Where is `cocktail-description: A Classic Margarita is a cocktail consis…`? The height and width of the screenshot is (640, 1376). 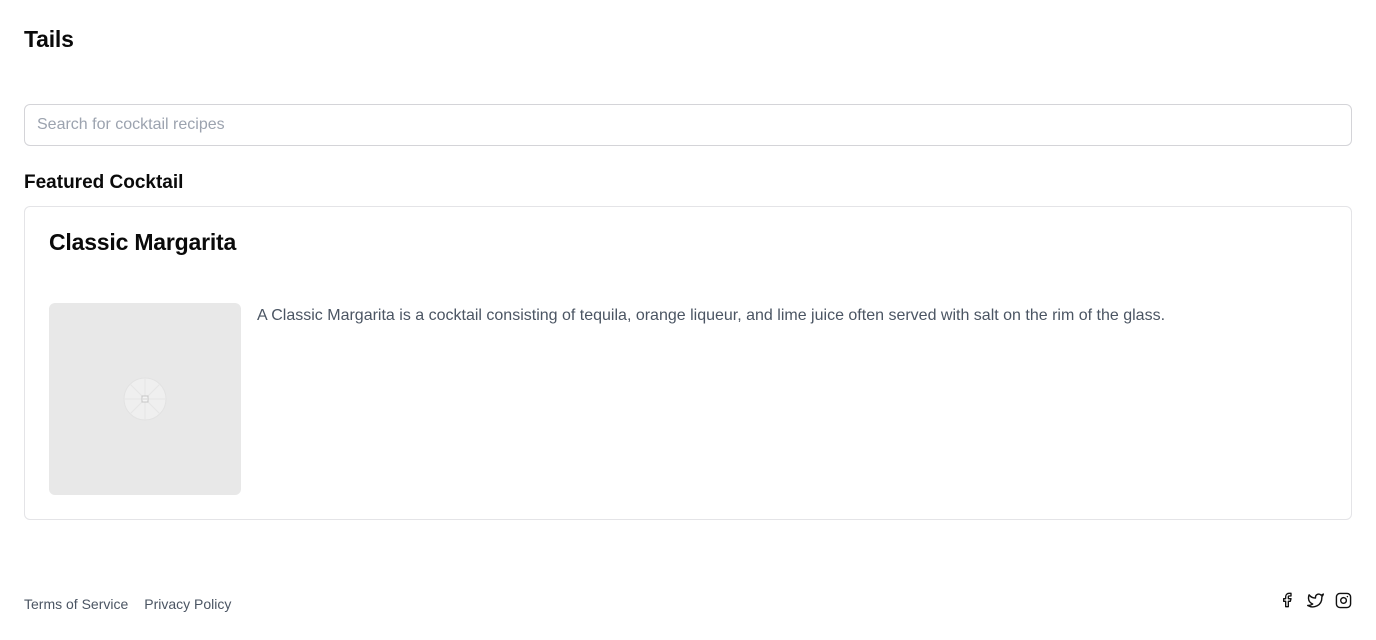
cocktail-description: A Classic Margarita is a cocktail consis… is located at coordinates (711, 315).